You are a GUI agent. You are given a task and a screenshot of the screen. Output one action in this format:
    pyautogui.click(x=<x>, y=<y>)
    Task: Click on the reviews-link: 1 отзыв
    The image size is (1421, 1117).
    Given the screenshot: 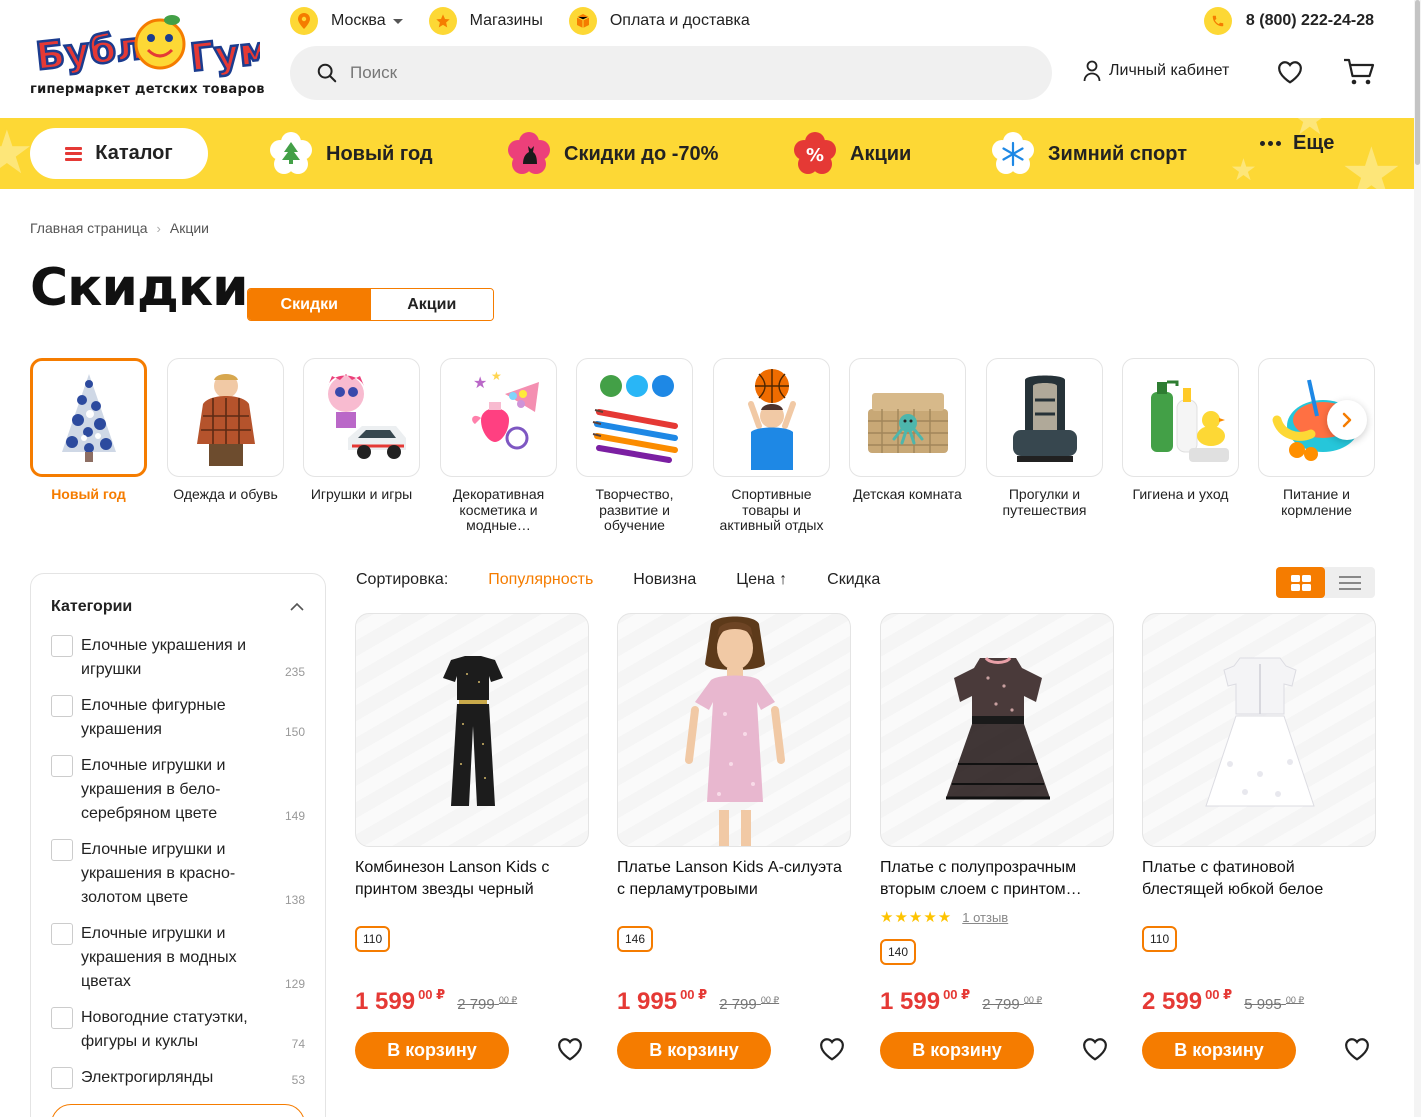 What is the action you would take?
    pyautogui.click(x=985, y=917)
    